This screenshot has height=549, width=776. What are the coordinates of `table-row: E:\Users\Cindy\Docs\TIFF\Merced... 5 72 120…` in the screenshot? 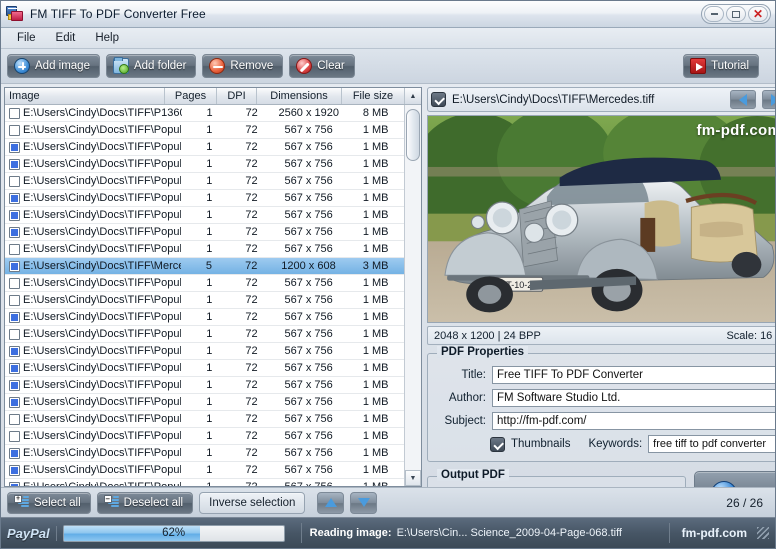 It's located at (204, 266).